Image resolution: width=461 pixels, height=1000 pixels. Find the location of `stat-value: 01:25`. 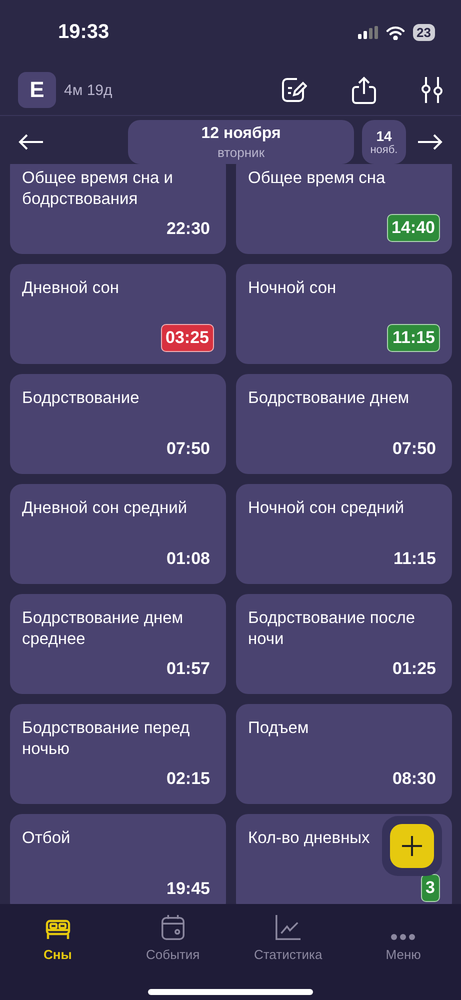

stat-value: 01:25 is located at coordinates (414, 669).